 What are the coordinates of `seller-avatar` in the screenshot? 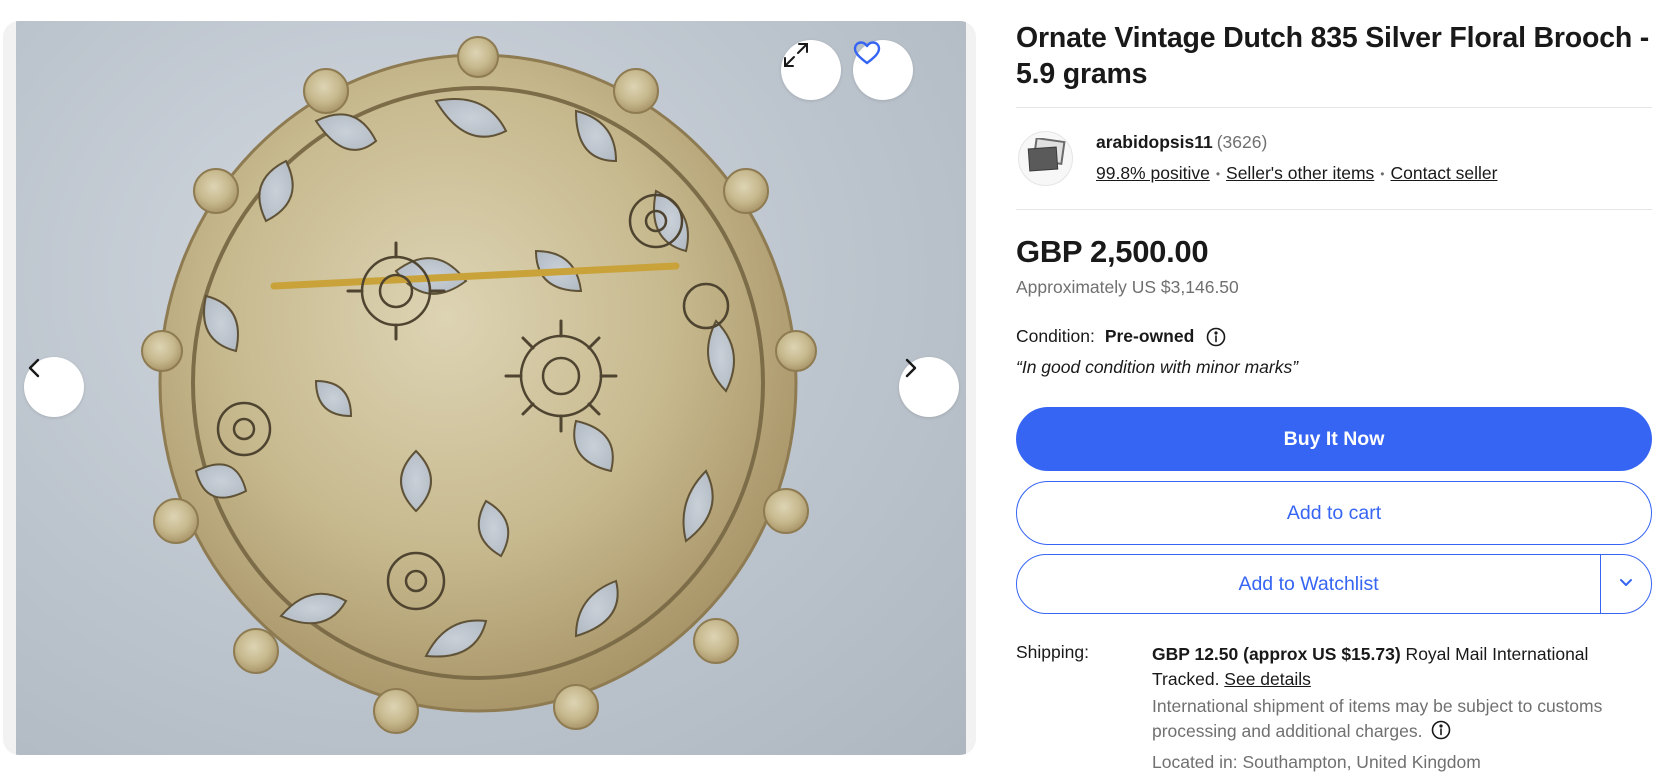 It's located at (1045, 158).